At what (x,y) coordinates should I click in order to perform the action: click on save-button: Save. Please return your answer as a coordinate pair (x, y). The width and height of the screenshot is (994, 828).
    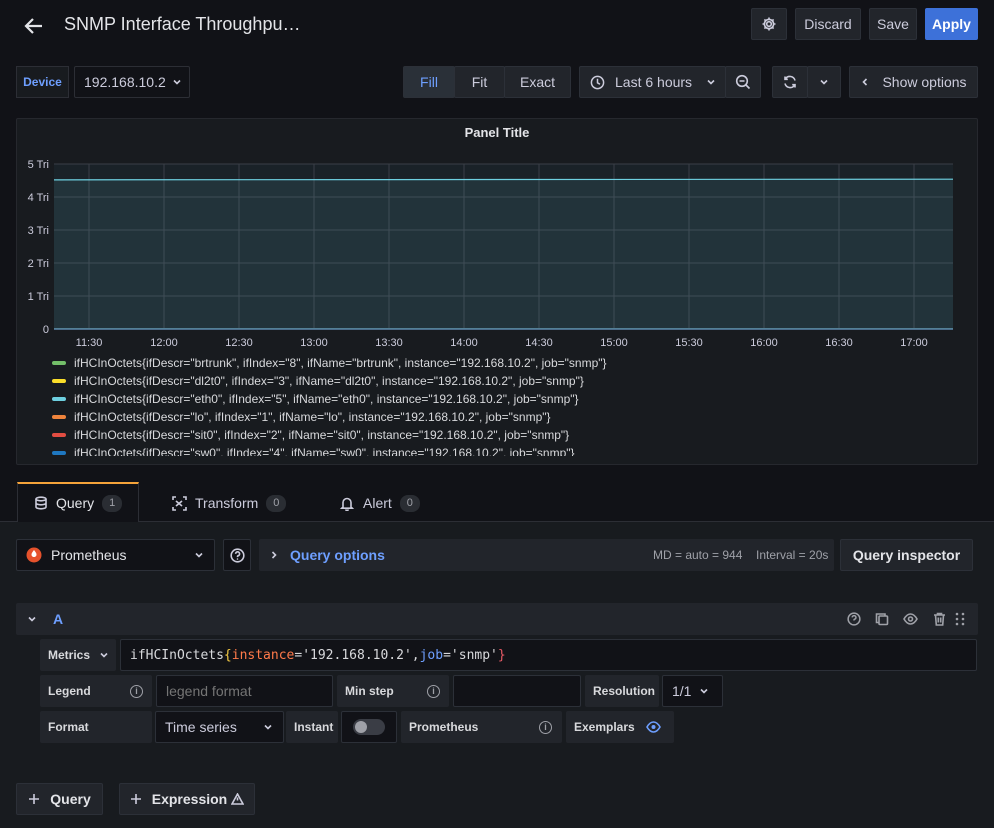
    Looking at the image, I should click on (893, 24).